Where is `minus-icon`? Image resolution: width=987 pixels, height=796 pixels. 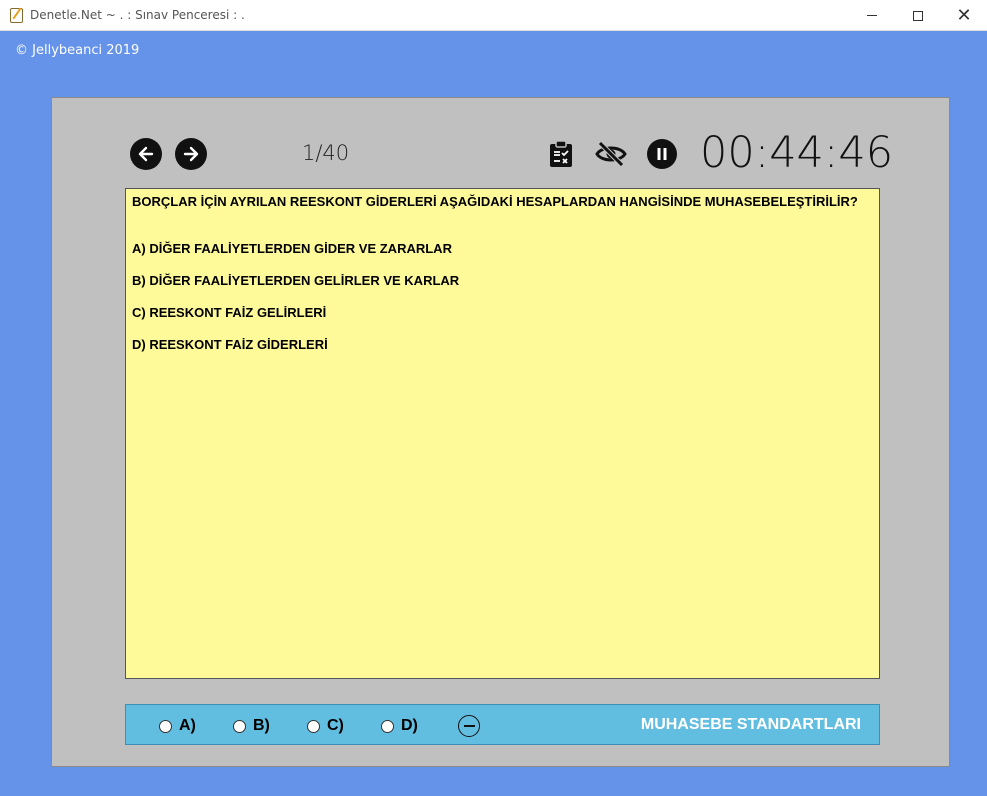
minus-icon is located at coordinates (469, 726).